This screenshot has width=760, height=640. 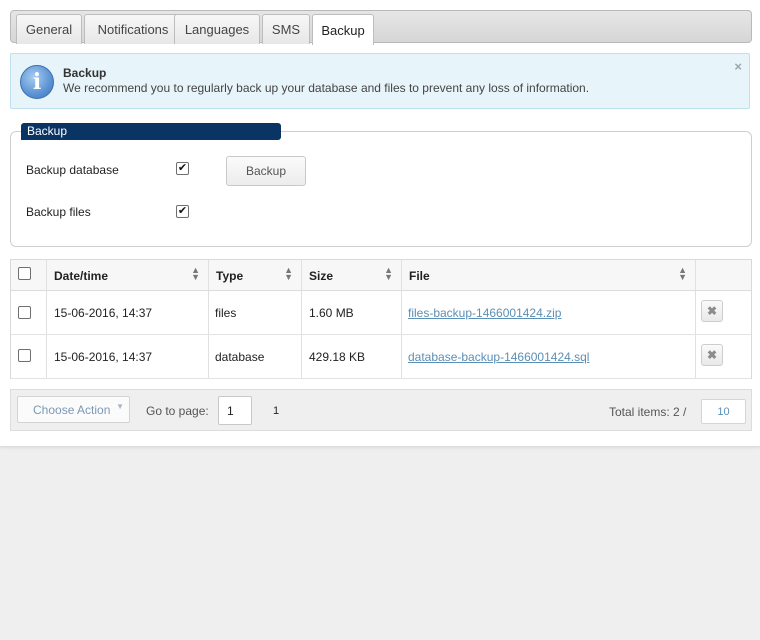 I want to click on column-header-file: File ▲ ▼, so click(x=549, y=275).